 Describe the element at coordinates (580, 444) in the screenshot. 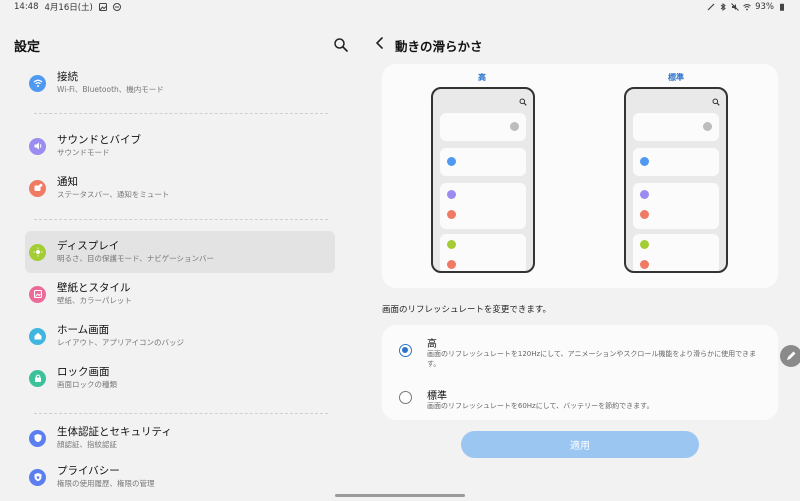

I see `apply-button: 適用` at that location.